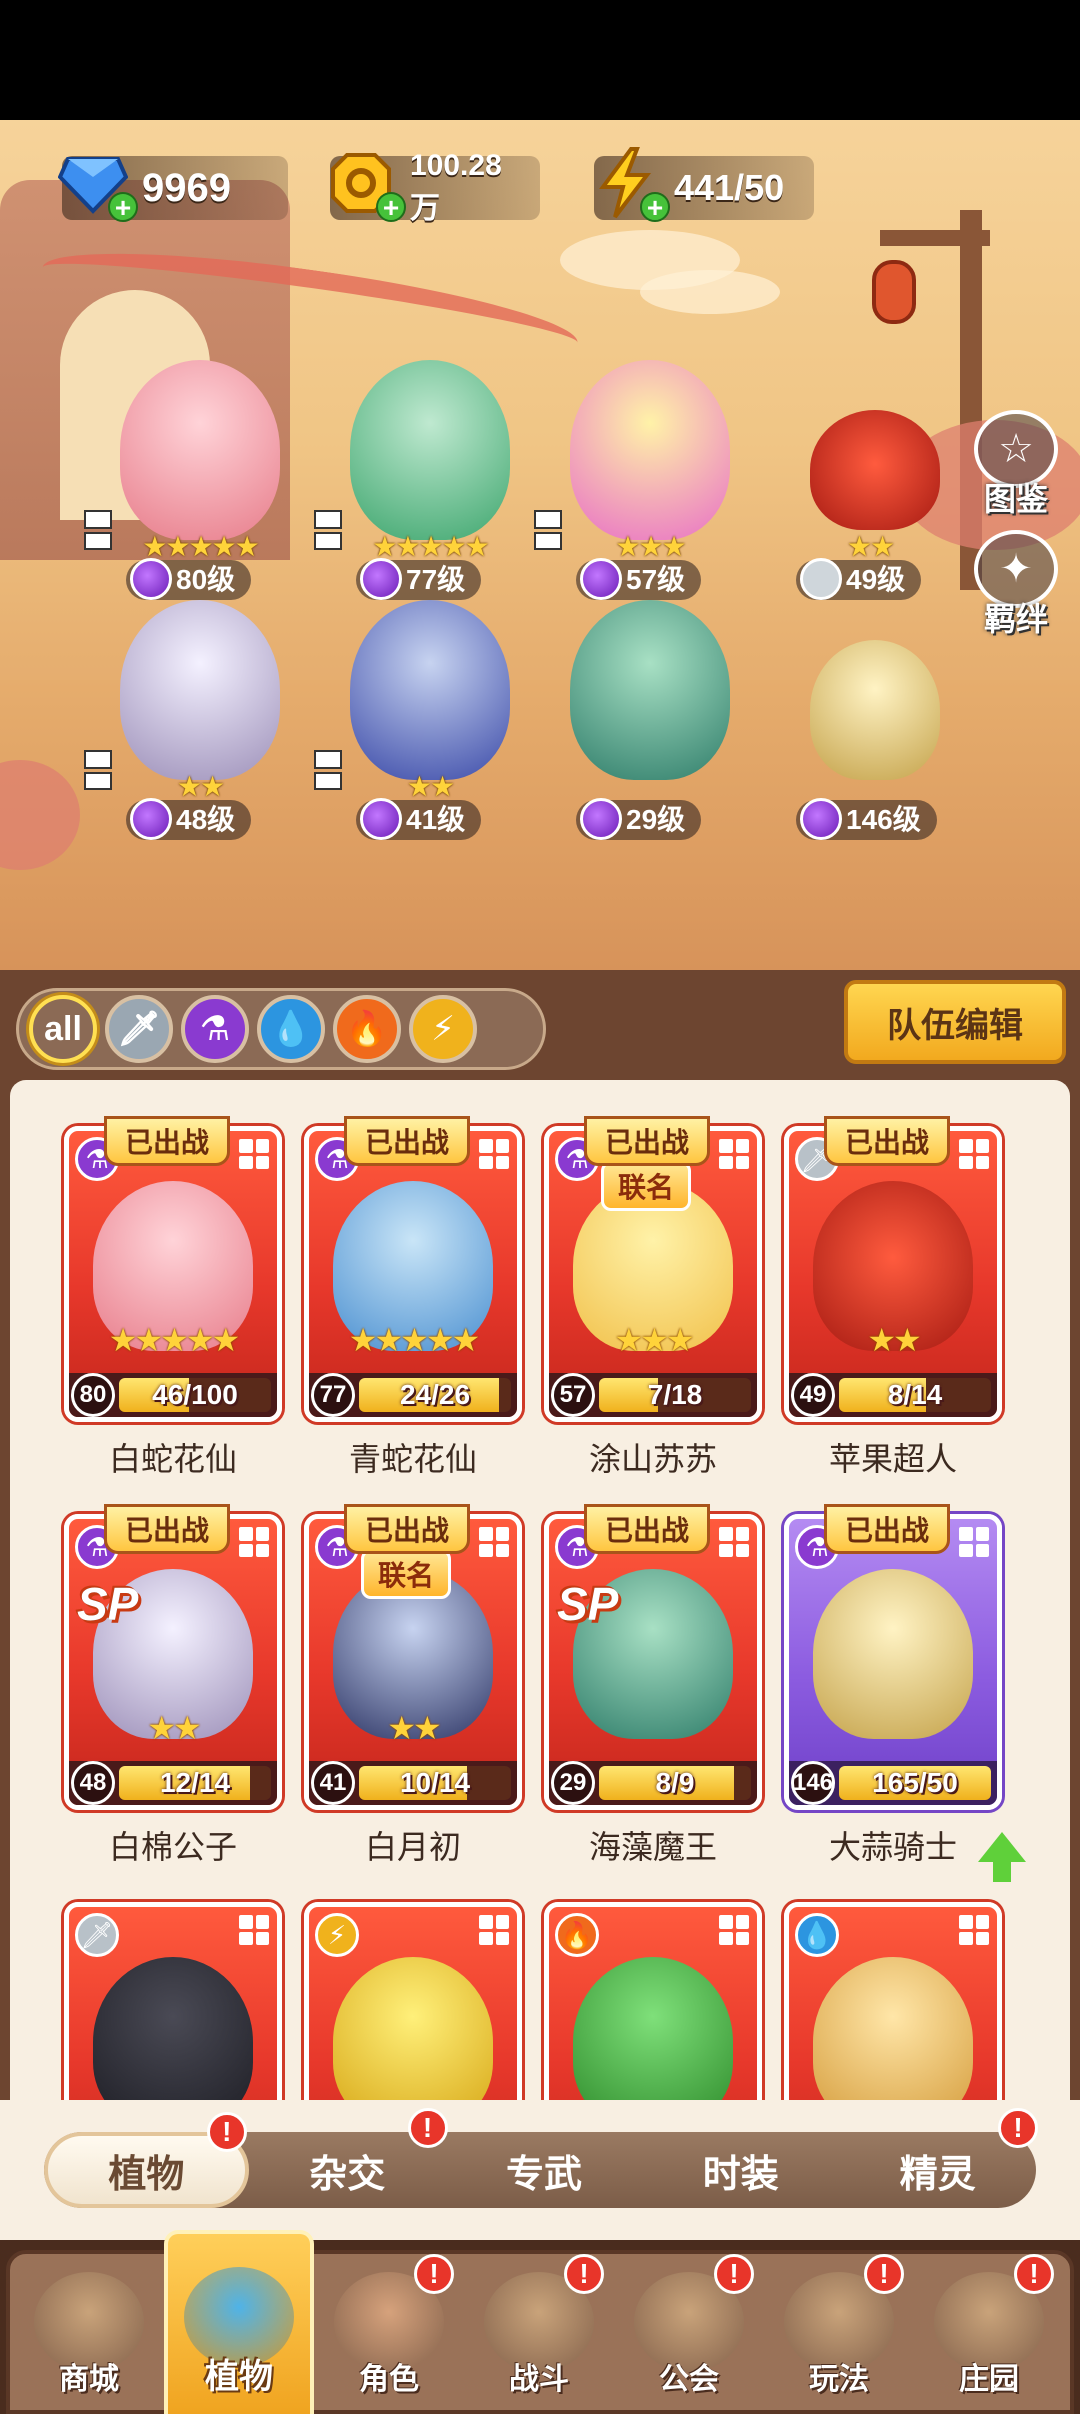 This screenshot has height=2414, width=1080. Describe the element at coordinates (435, 1394) in the screenshot. I see `shard-progress-text: 24/26` at that location.